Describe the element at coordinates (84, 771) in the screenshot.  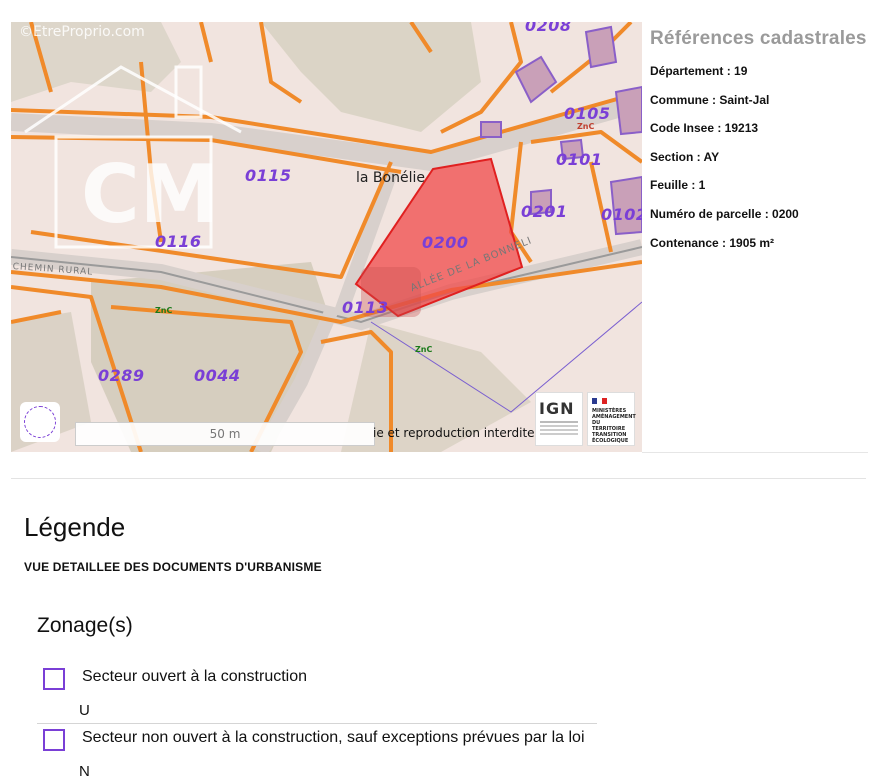
I see `legend-code: N` at that location.